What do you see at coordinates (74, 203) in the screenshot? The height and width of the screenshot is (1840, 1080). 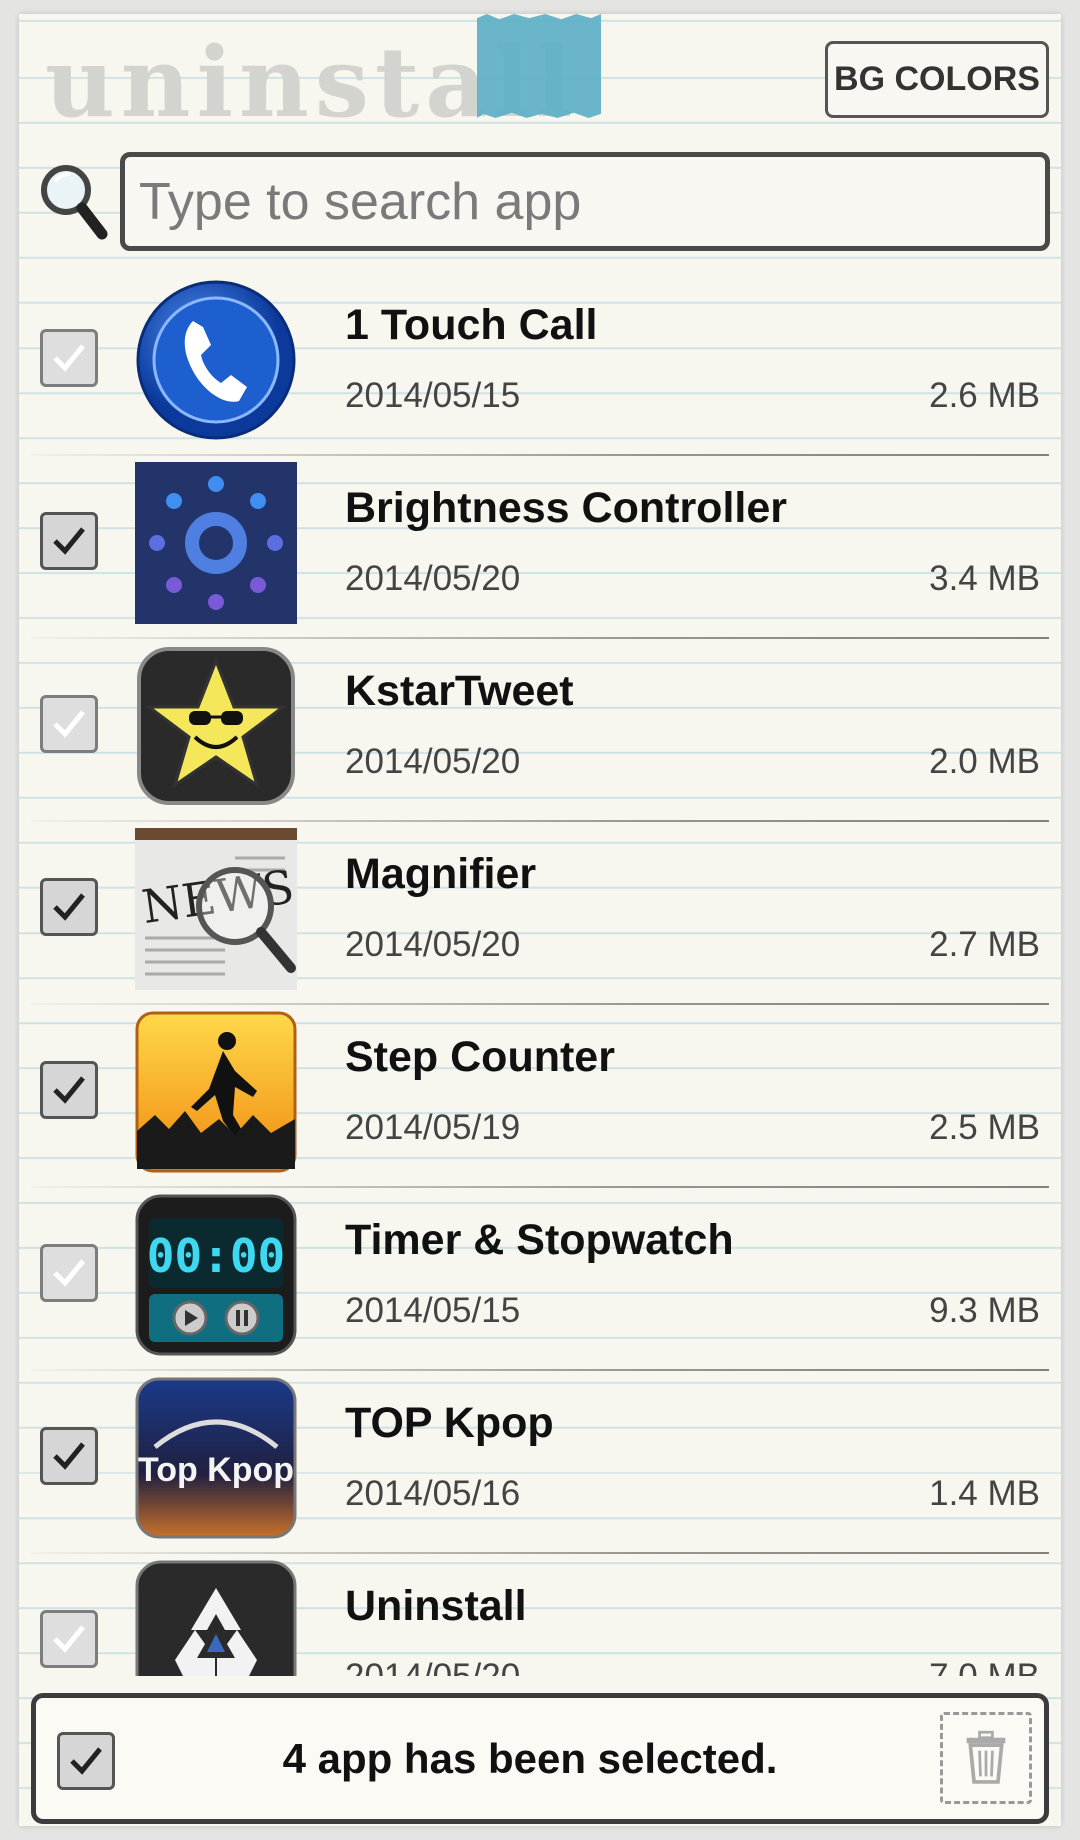 I see `search-icon` at bounding box center [74, 203].